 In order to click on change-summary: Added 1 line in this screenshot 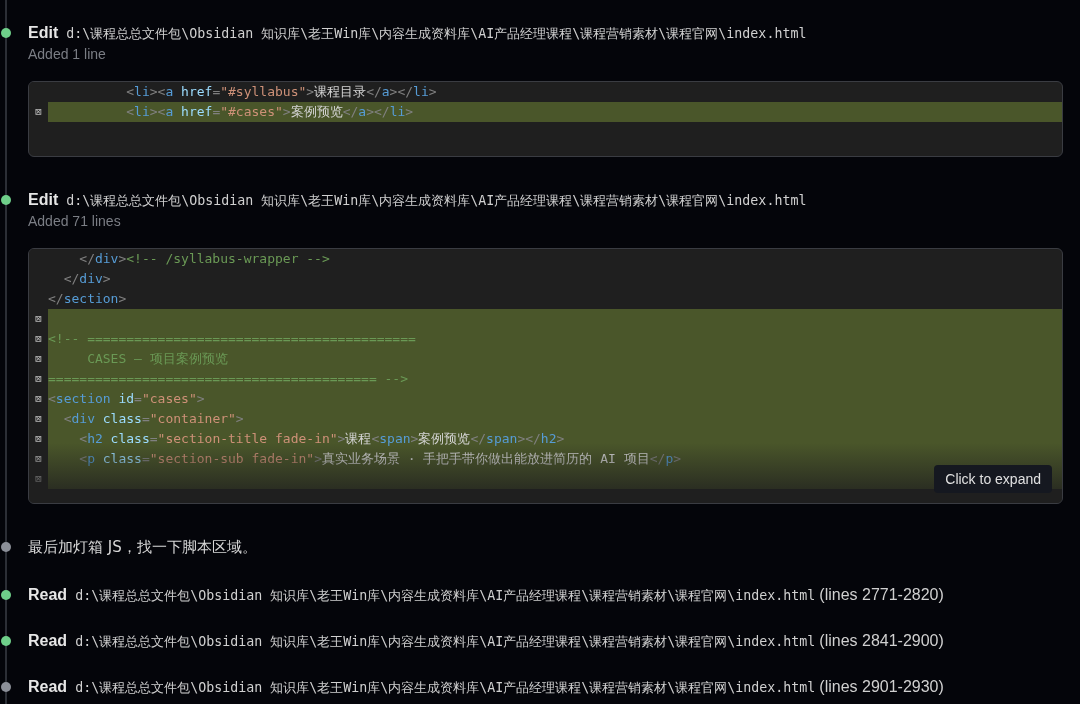, I will do `click(67, 55)`.